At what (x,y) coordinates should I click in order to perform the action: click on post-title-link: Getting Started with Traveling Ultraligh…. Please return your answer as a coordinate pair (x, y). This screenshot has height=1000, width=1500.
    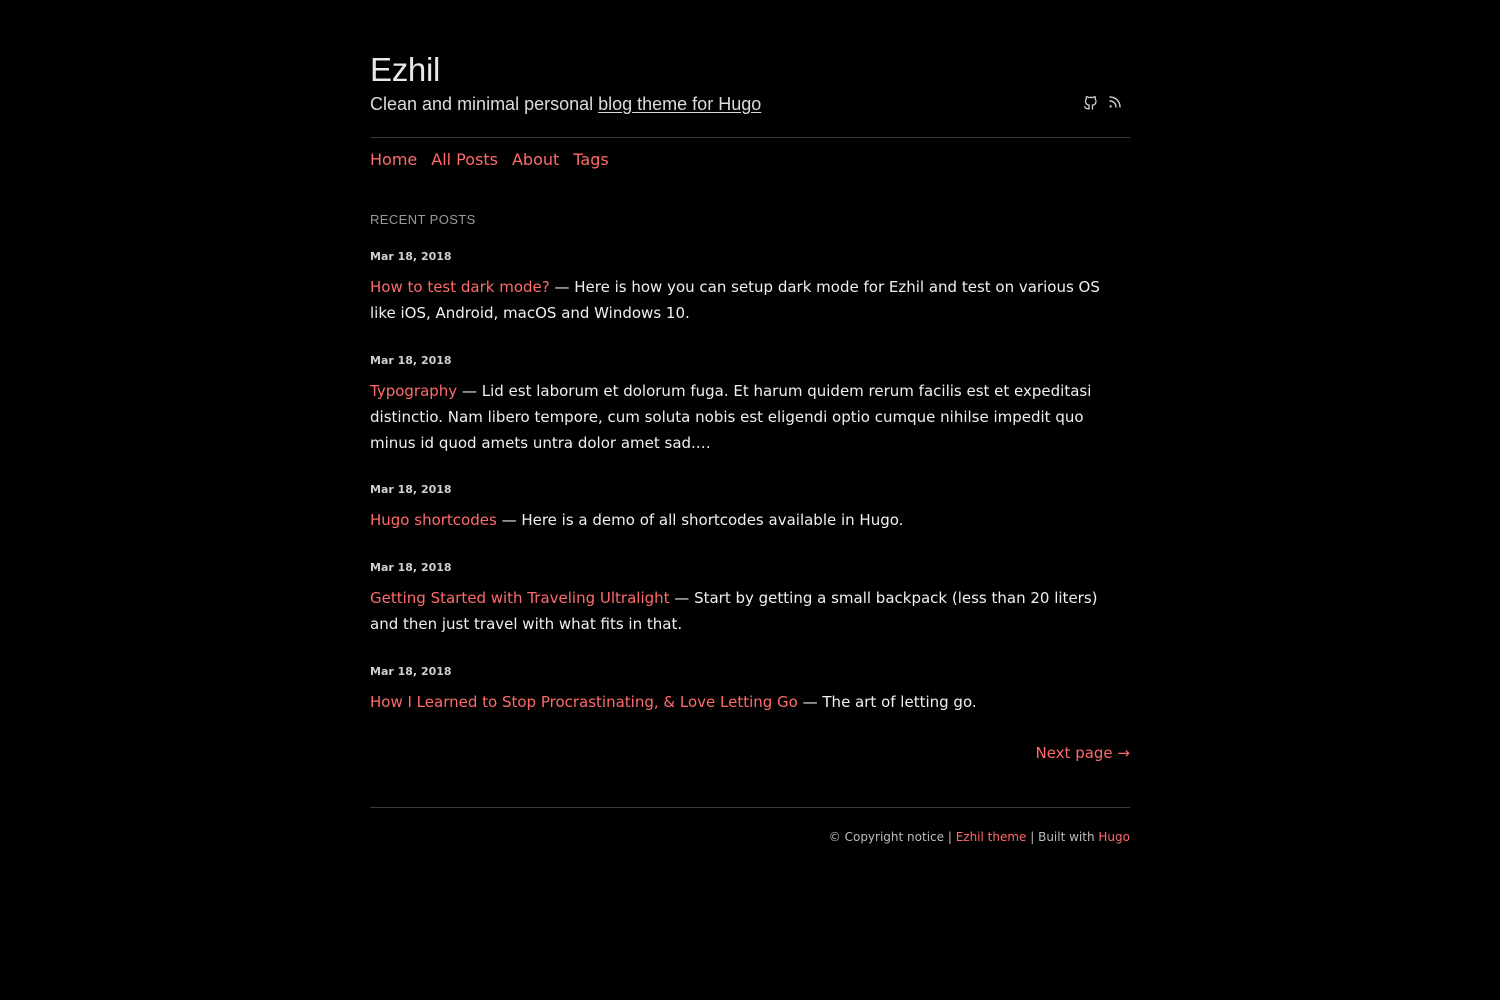
    Looking at the image, I should click on (520, 598).